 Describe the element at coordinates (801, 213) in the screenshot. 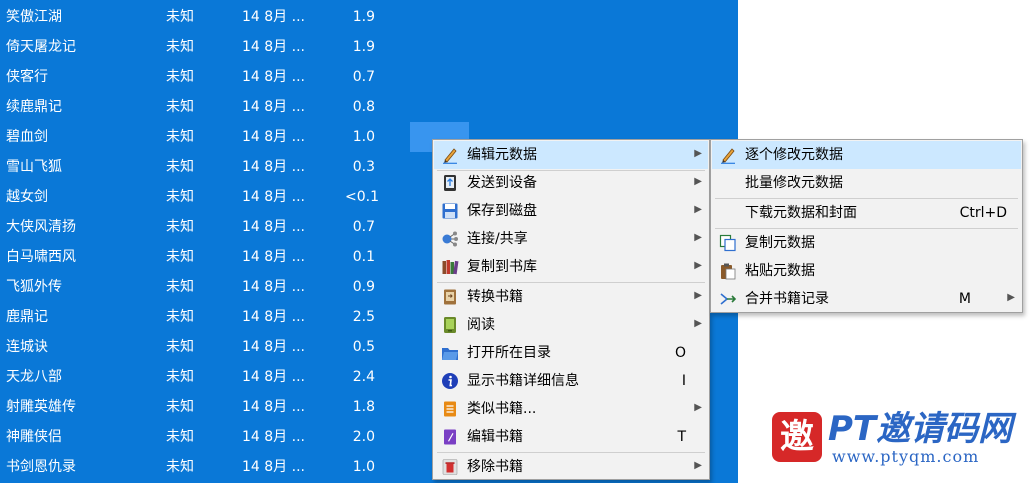

I see `menu-item-label: 下载元数据和封面` at that location.